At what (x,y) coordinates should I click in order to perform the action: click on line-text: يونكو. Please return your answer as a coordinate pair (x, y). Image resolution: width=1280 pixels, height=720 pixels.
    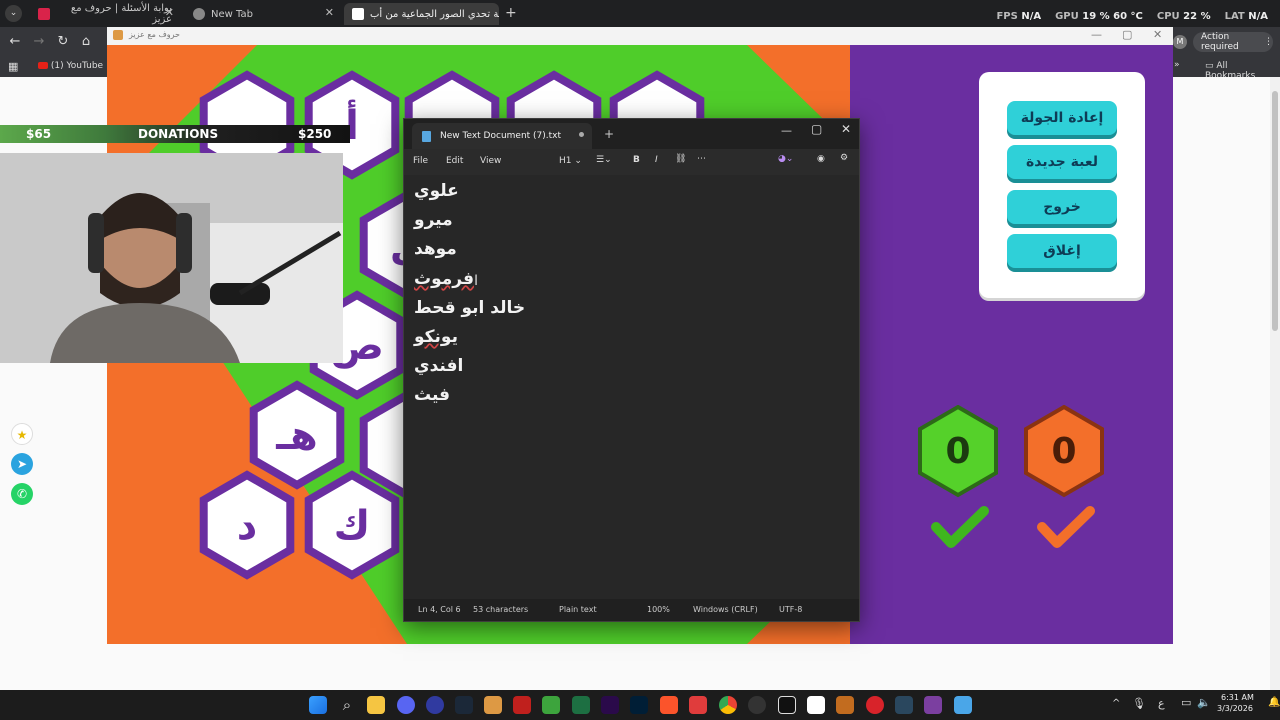
    Looking at the image, I should click on (436, 337).